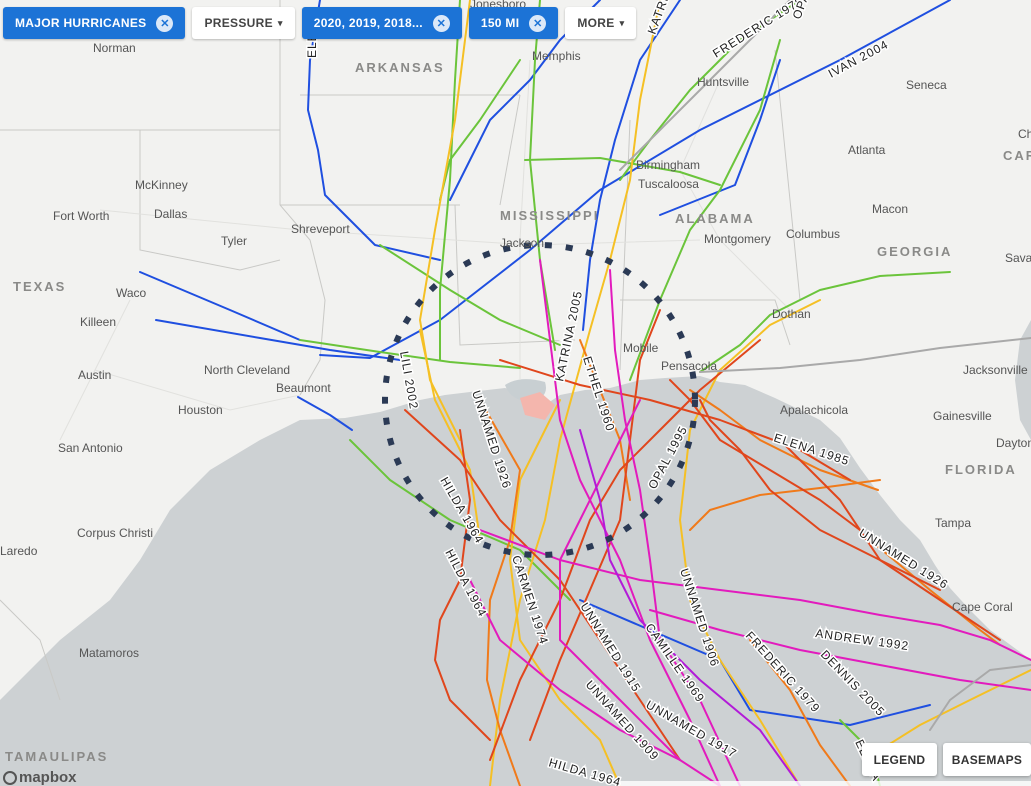  I want to click on city-label: Killeen, so click(98, 322).